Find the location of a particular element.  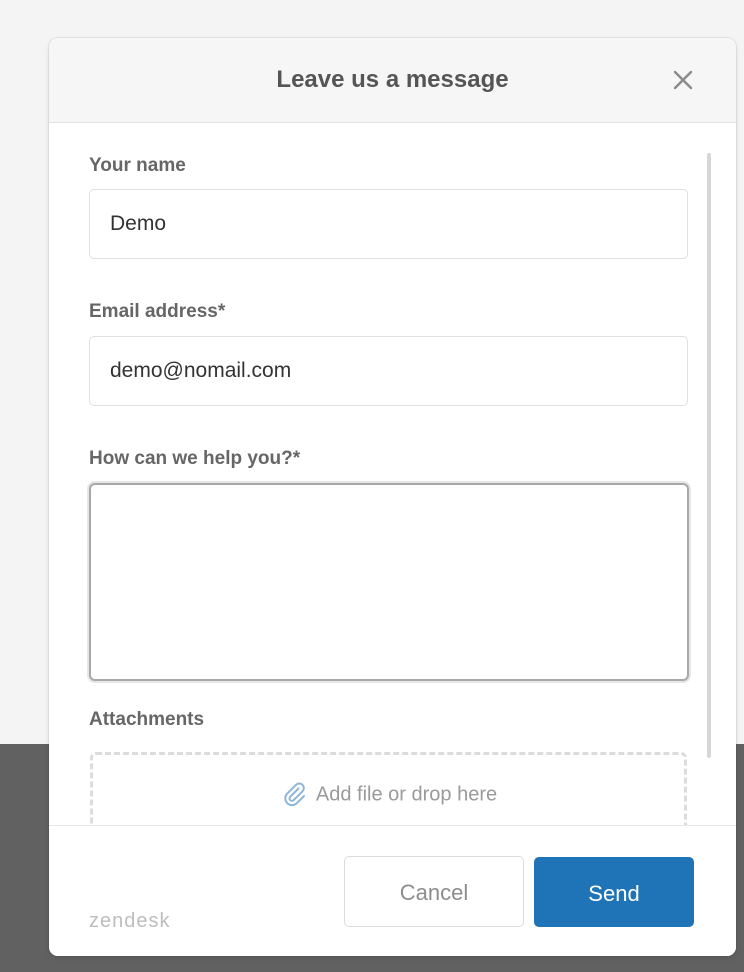

paperclip-icon is located at coordinates (294, 794).